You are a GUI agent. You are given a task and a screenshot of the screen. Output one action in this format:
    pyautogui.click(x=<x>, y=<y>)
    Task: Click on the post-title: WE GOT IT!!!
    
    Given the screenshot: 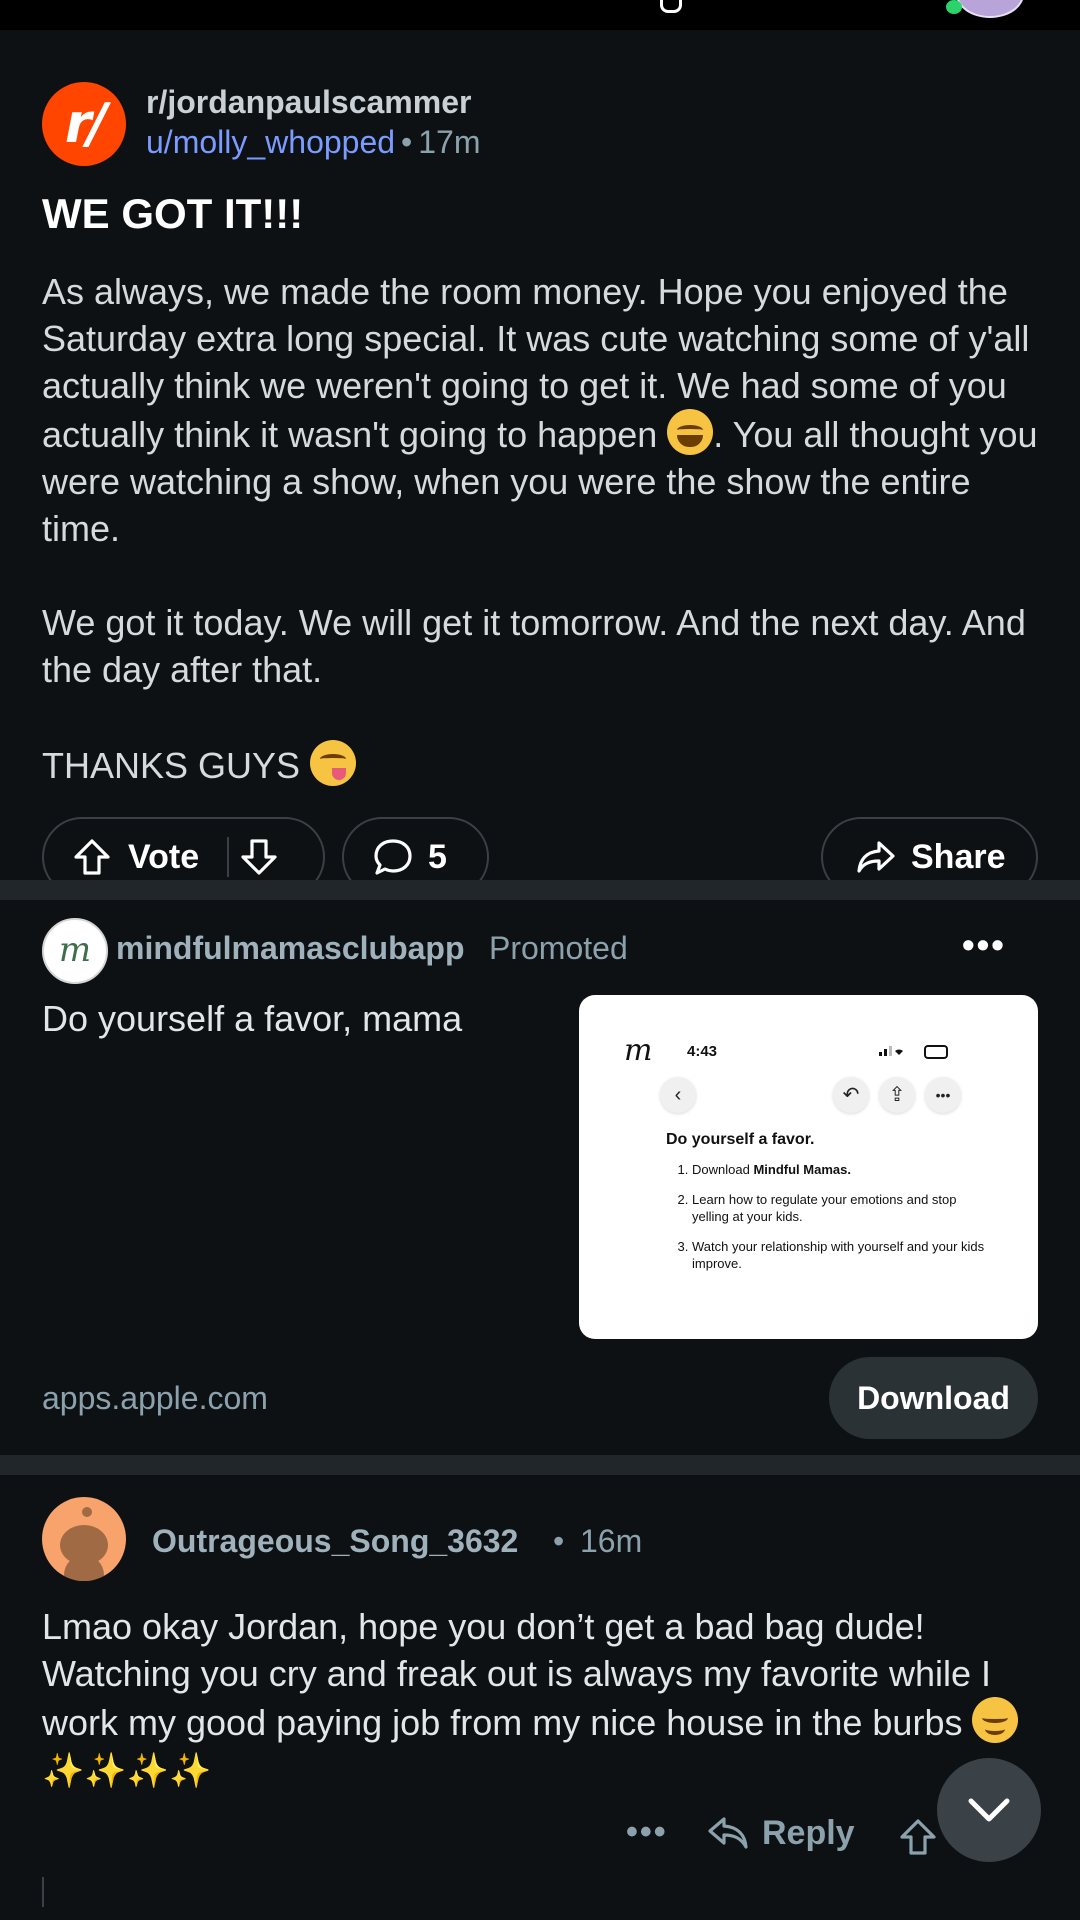 What is the action you would take?
    pyautogui.click(x=172, y=214)
    